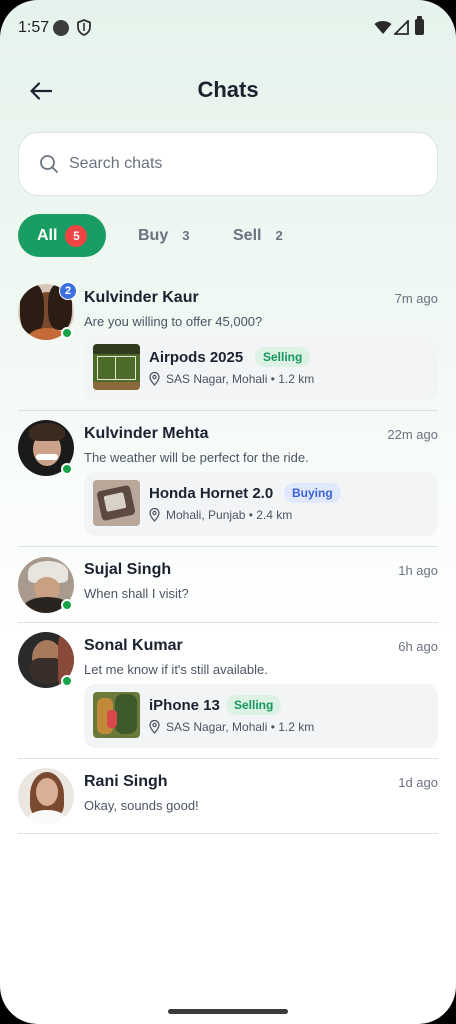 This screenshot has height=1024, width=456. I want to click on chat-time: 22m ago, so click(412, 434).